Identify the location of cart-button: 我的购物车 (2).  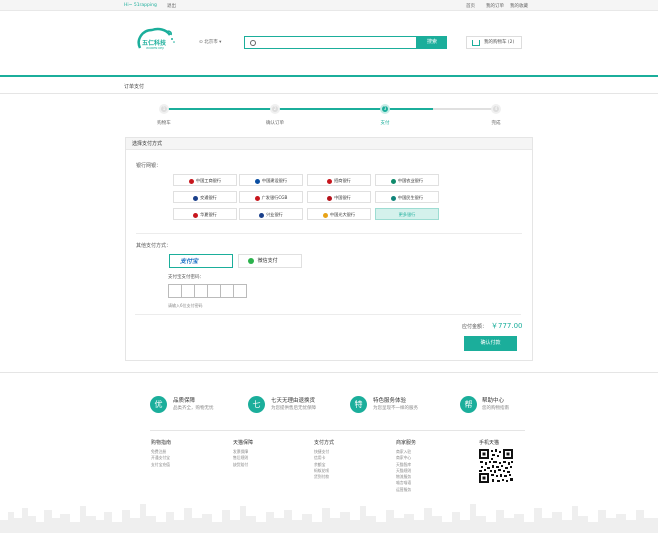
(494, 42).